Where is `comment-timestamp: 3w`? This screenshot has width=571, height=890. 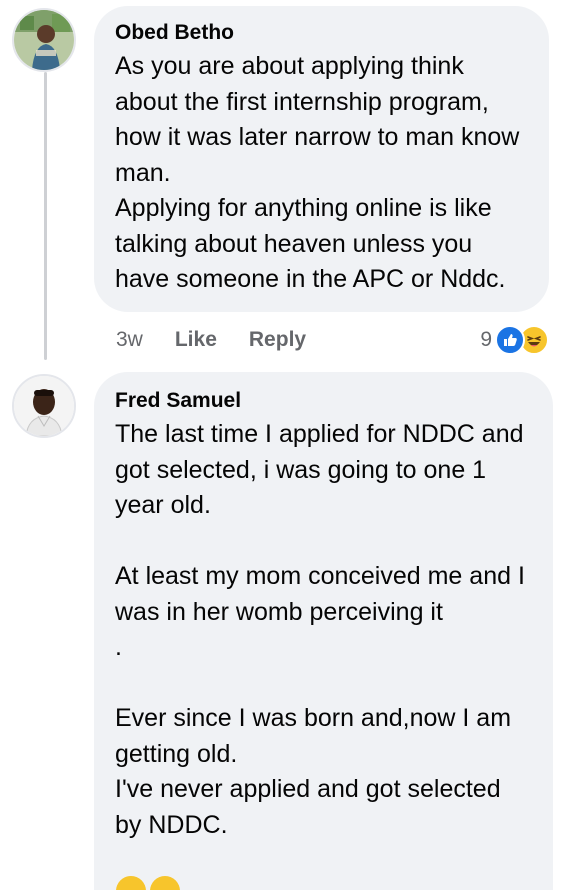
comment-timestamp: 3w is located at coordinates (129, 340).